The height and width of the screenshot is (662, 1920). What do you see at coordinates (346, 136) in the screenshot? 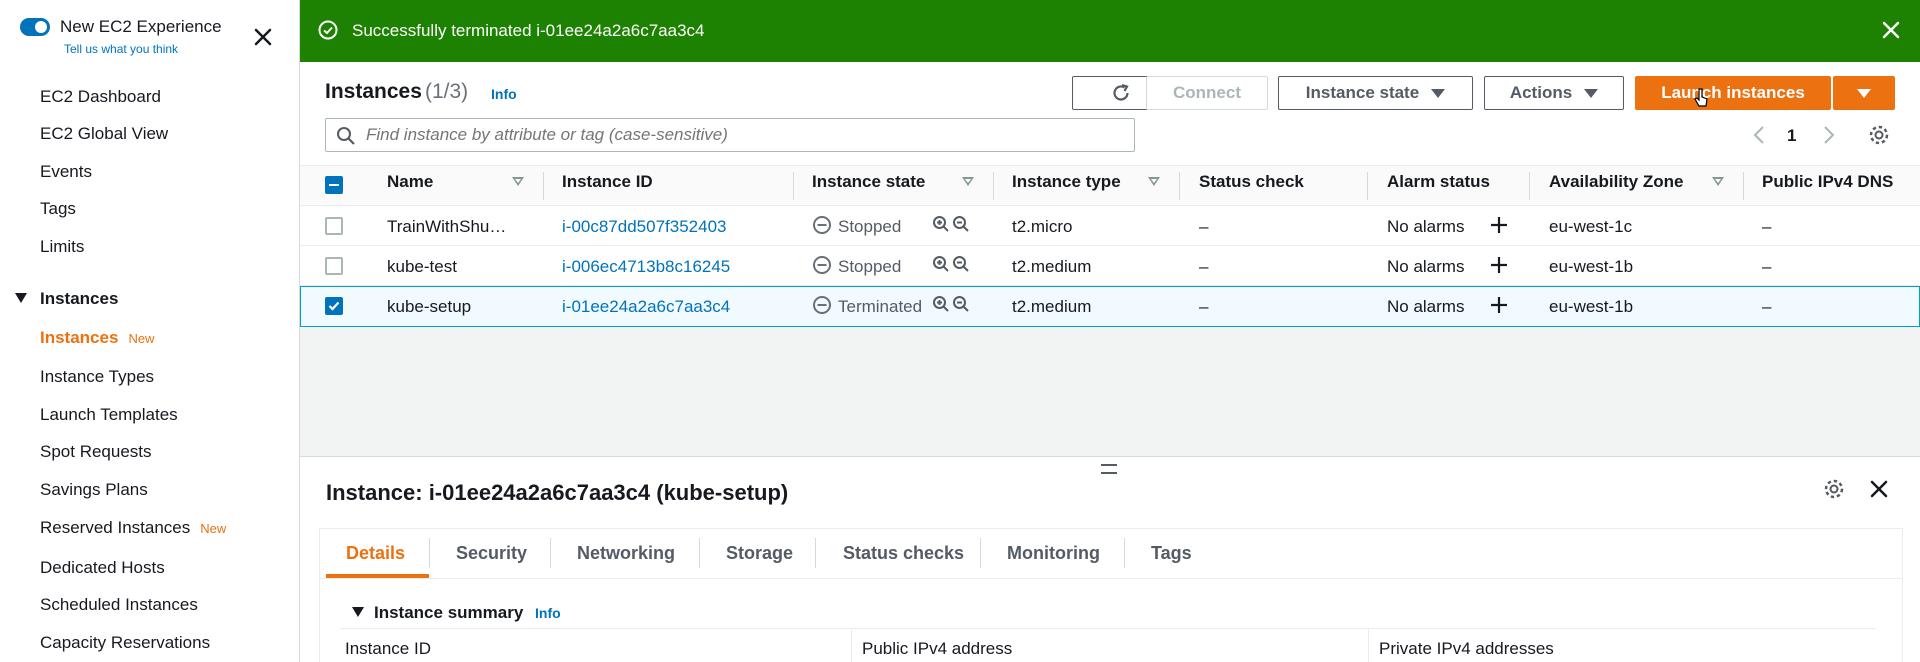
I see `search-icon` at bounding box center [346, 136].